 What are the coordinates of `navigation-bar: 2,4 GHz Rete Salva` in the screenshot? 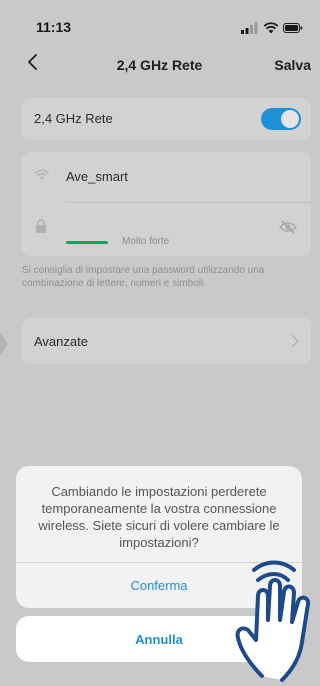 It's located at (159, 64).